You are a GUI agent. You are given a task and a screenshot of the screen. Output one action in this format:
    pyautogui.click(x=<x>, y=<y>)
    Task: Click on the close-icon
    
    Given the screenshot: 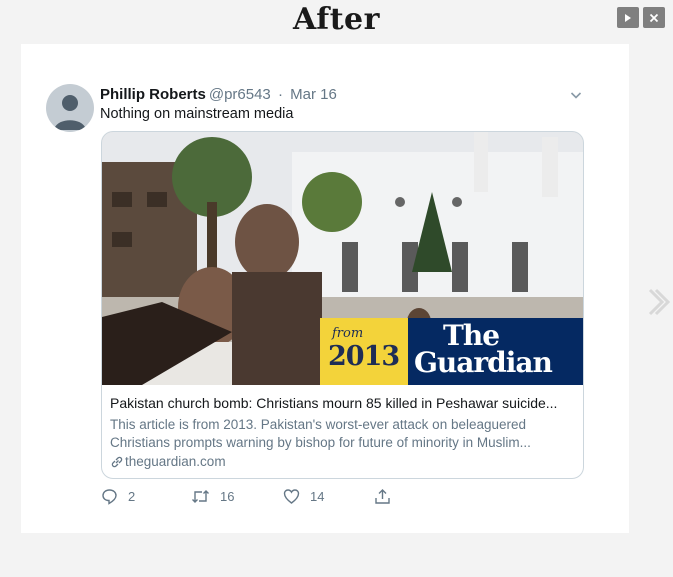 What is the action you would take?
    pyautogui.click(x=654, y=17)
    